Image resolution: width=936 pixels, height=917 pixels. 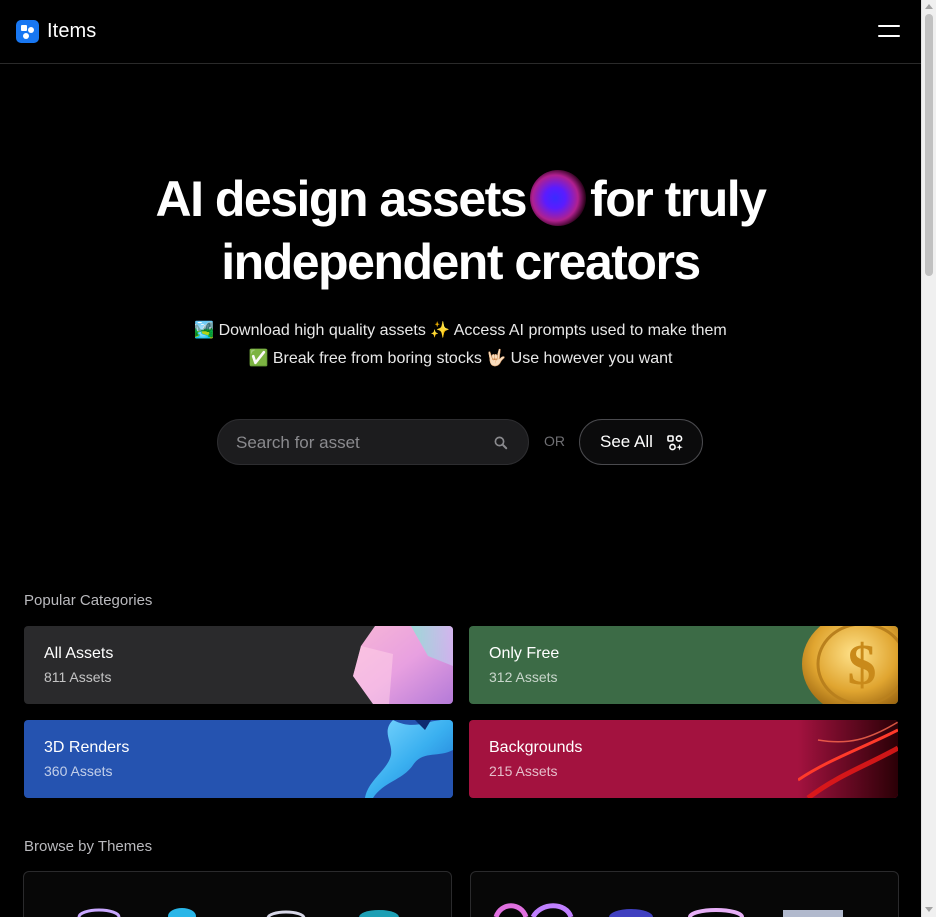 I want to click on hero-title-part1: AI design assets, so click(x=341, y=199).